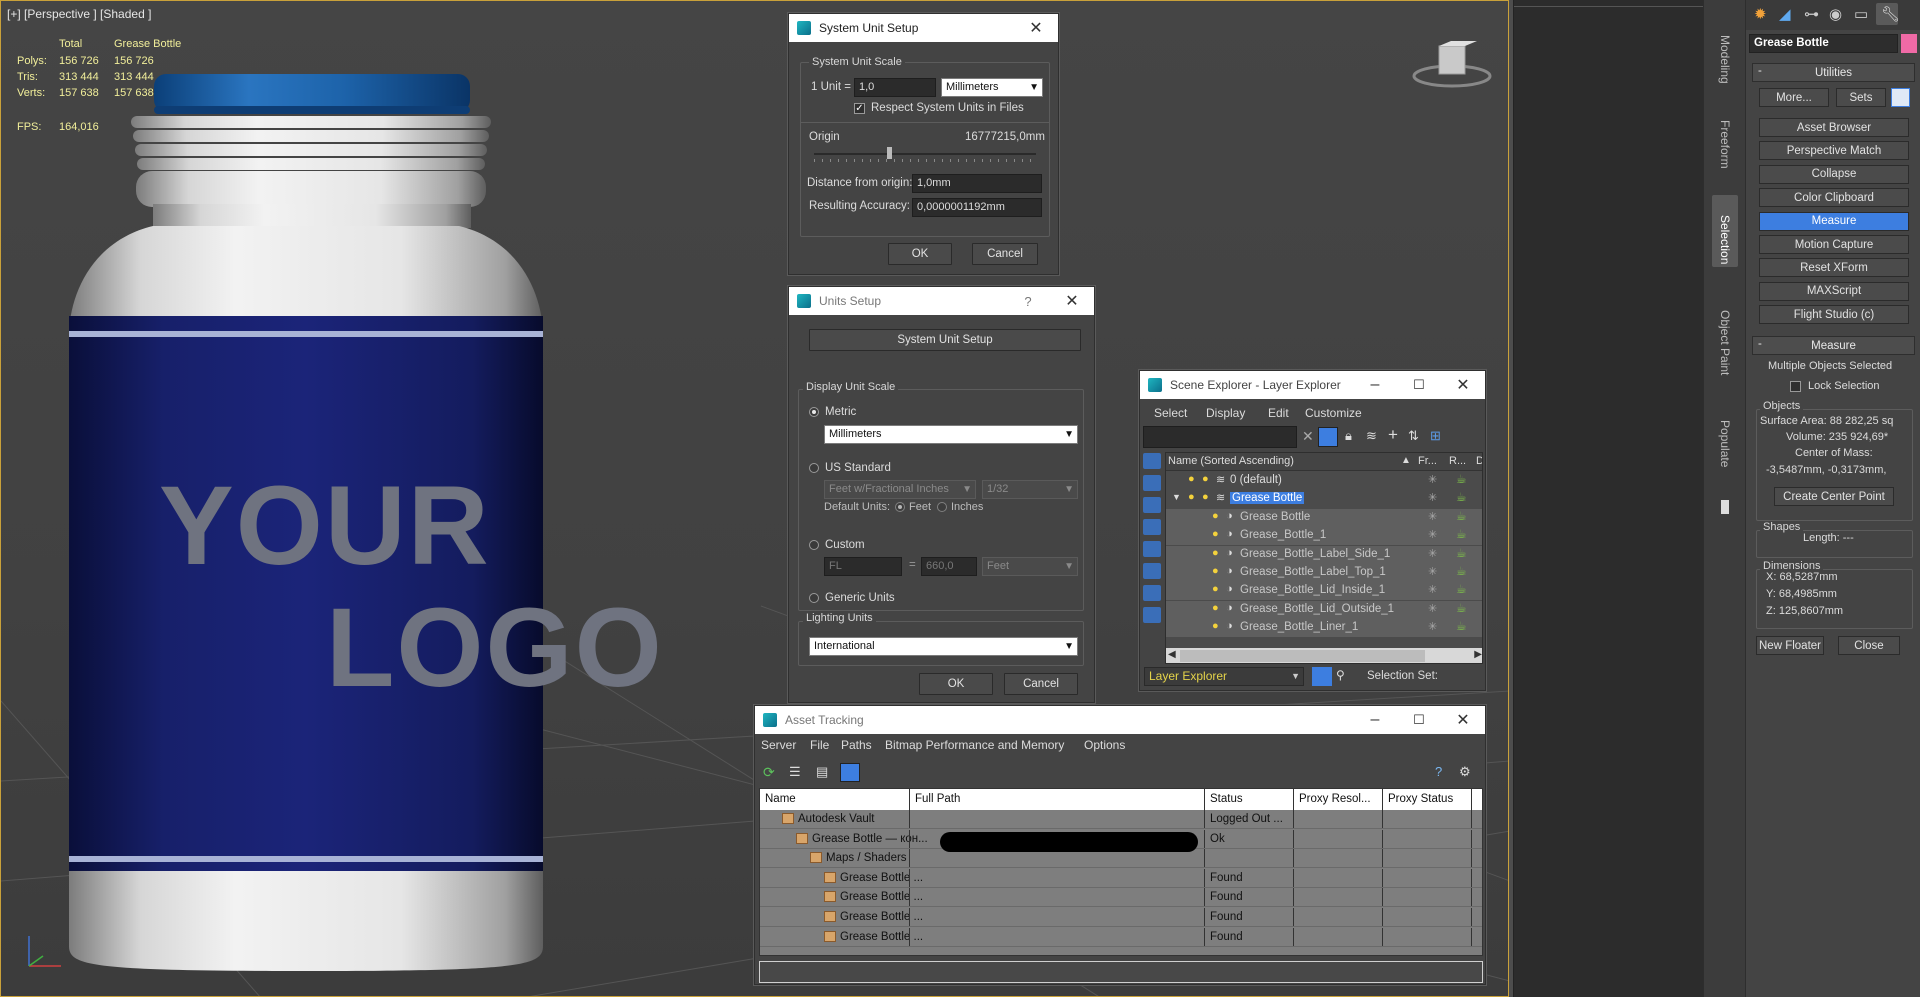 This screenshot has height=997, width=1920. Describe the element at coordinates (1324, 628) in the screenshot. I see `layer-tree-row: ● ◑ Grease_Bottle_Liner_1 ✳ ☕︎` at that location.